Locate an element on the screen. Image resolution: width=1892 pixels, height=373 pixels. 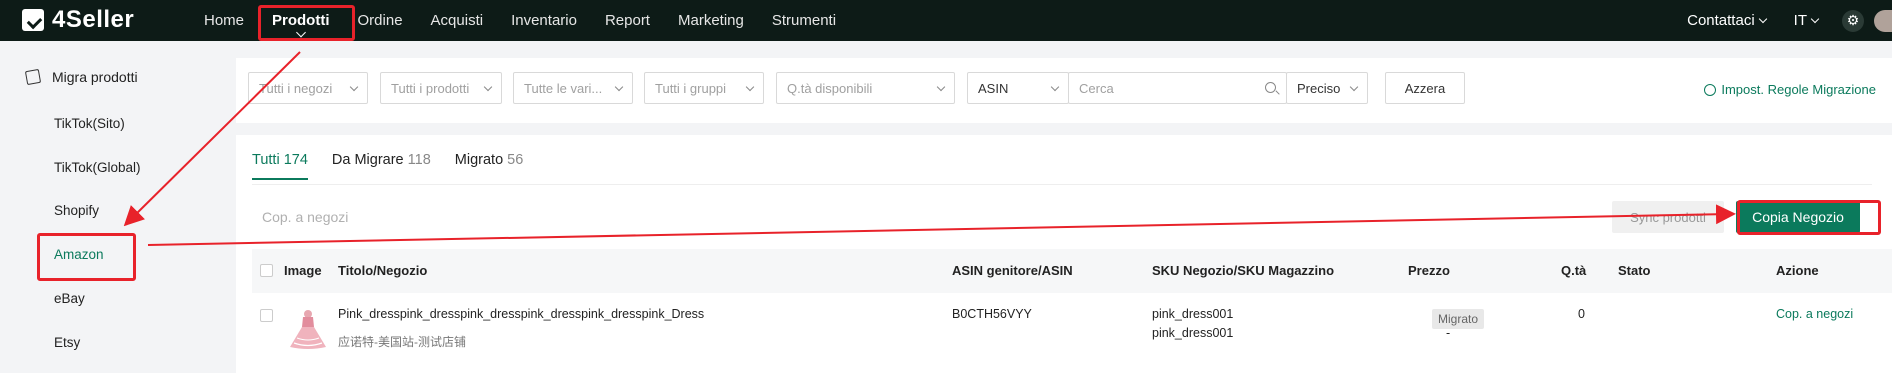
app-name: 4Seller is located at coordinates (93, 19).